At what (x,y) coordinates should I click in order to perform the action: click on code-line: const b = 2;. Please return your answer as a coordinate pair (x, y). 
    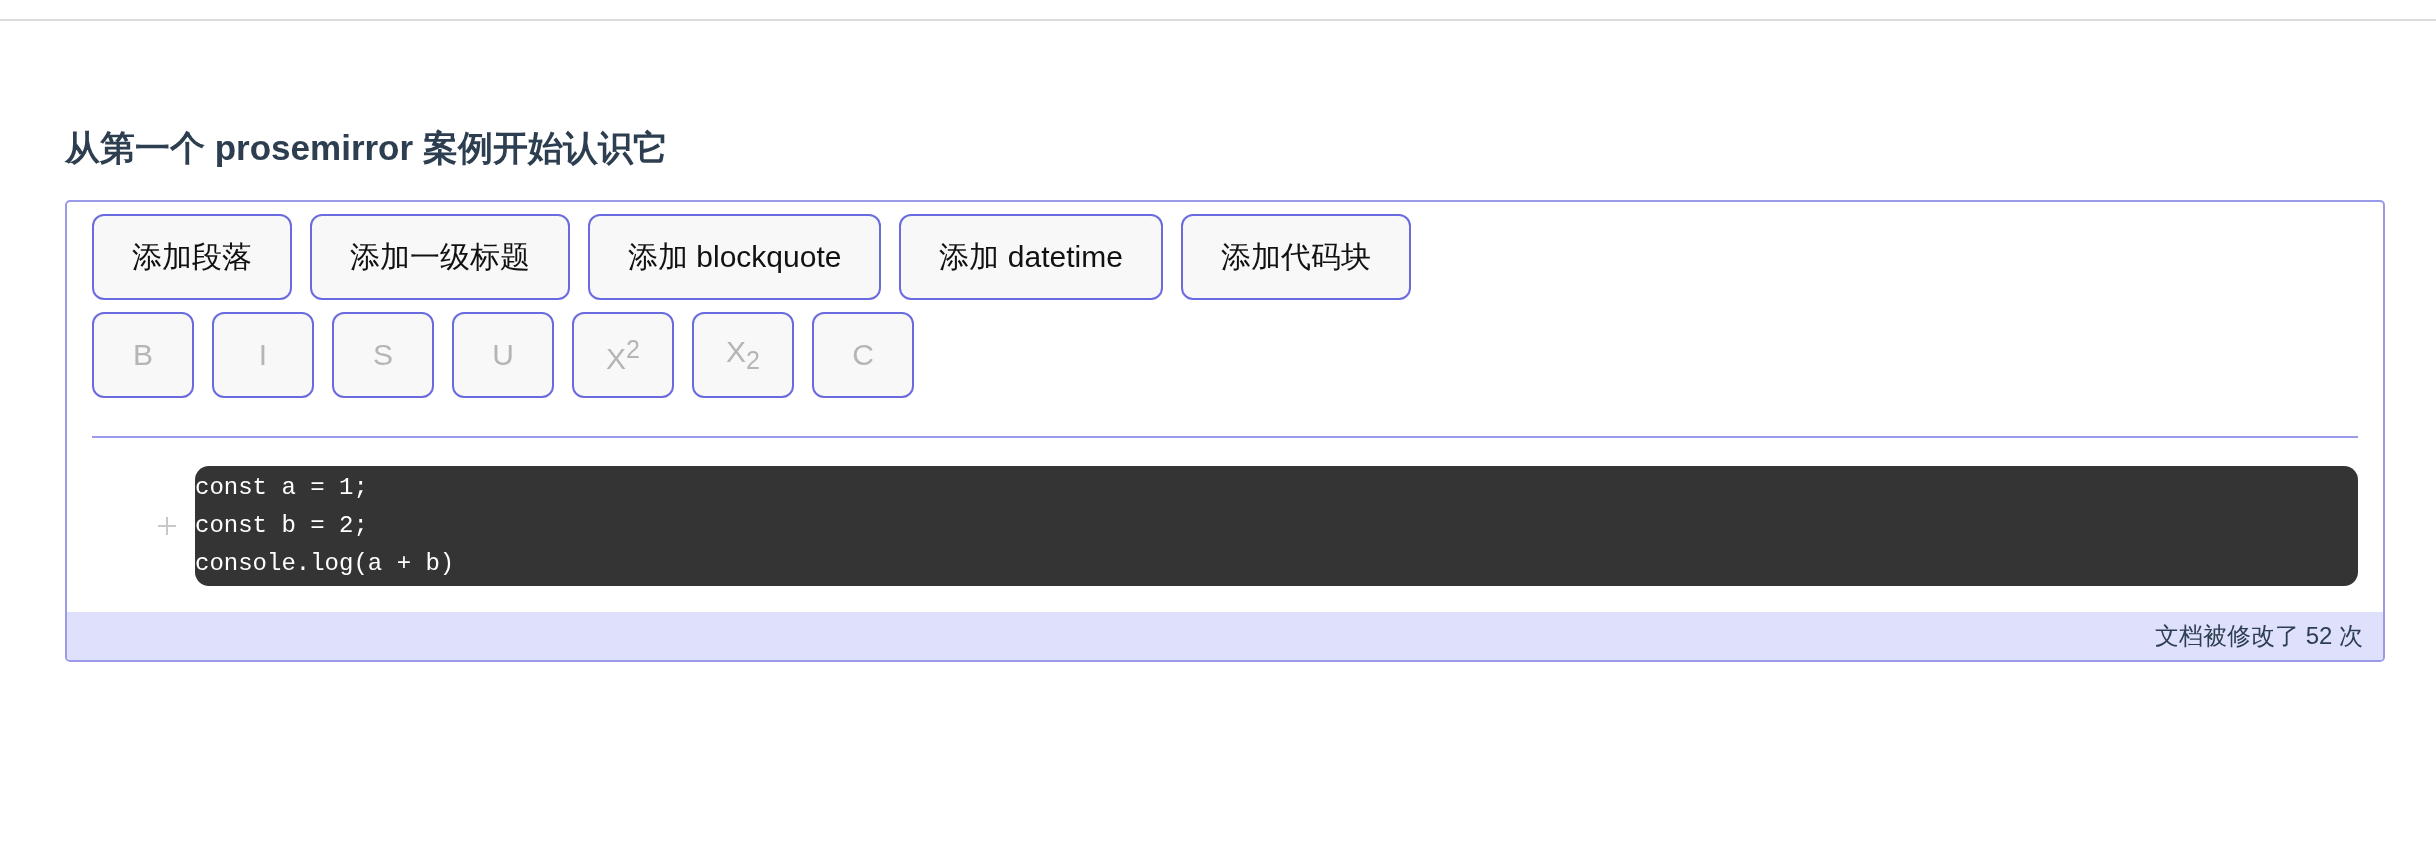
    Looking at the image, I should click on (282, 526).